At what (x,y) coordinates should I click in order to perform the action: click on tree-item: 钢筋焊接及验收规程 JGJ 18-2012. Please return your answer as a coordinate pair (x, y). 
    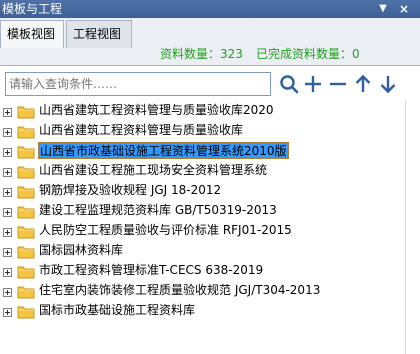
    Looking at the image, I should click on (202, 191).